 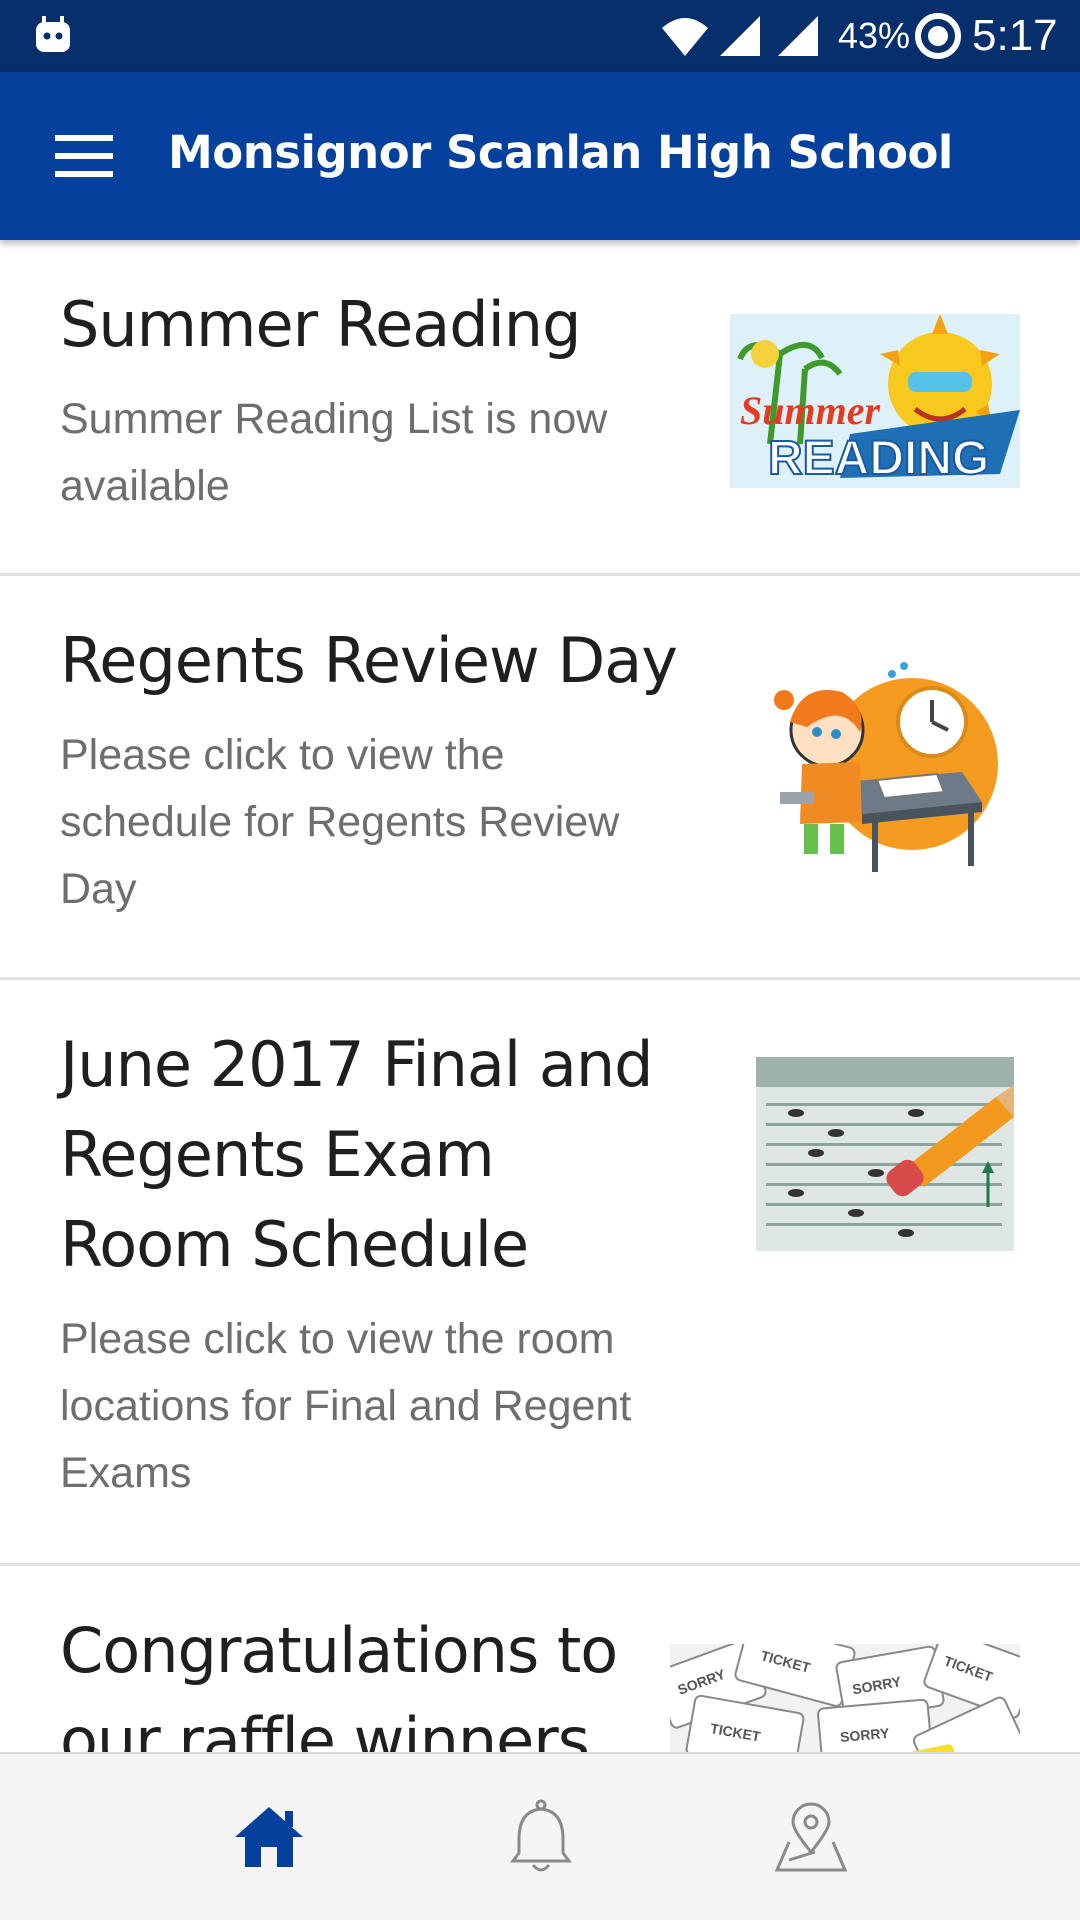 I want to click on bottom-navigation, so click(x=540, y=1836).